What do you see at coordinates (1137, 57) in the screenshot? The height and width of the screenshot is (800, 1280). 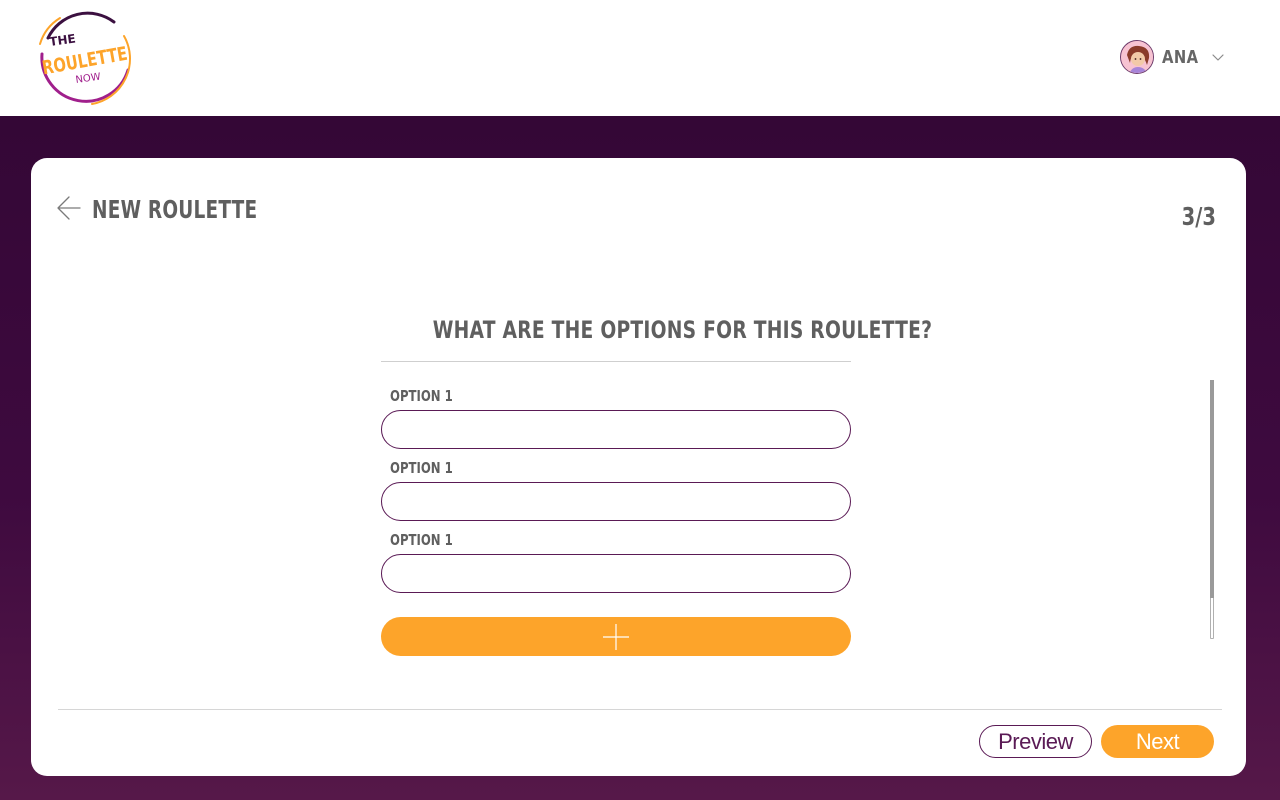 I see `avatar-icon` at bounding box center [1137, 57].